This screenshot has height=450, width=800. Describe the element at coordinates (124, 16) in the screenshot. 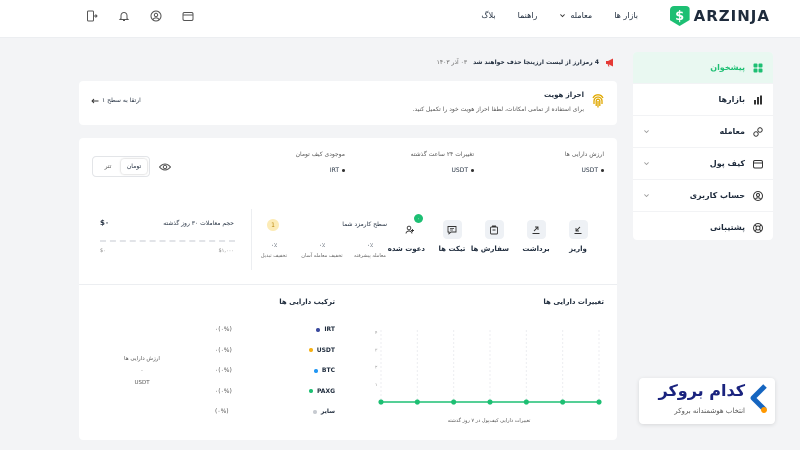

I see `bell-icon` at that location.